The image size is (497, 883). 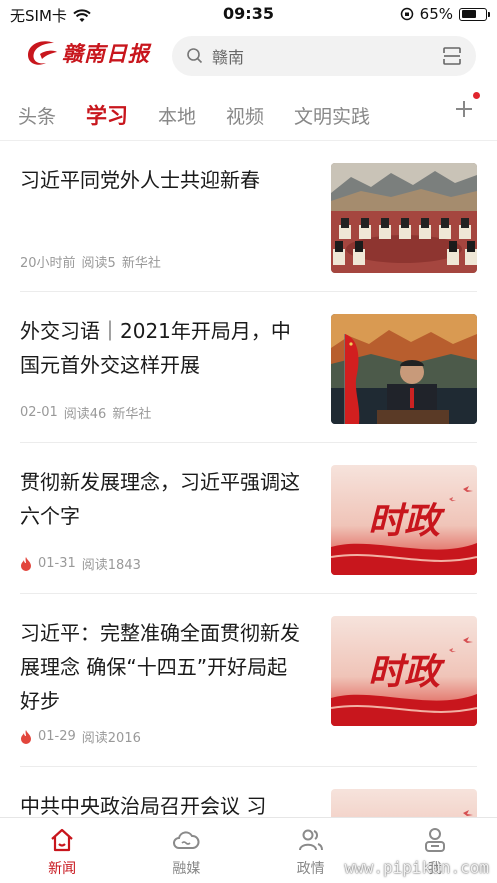 What do you see at coordinates (107, 115) in the screenshot?
I see `tab-1: 学习` at bounding box center [107, 115].